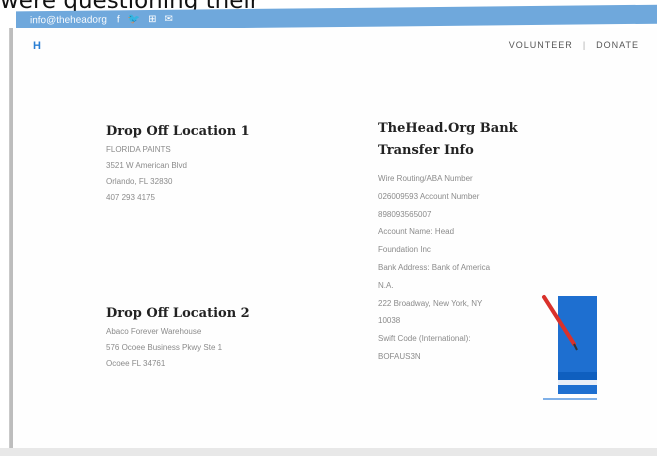  Describe the element at coordinates (139, 181) in the screenshot. I see `location-line: Orlando, FL 32830` at that location.